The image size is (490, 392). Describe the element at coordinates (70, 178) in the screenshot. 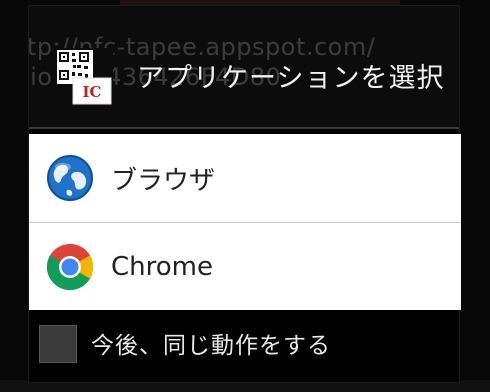

I see `globe-icon` at that location.